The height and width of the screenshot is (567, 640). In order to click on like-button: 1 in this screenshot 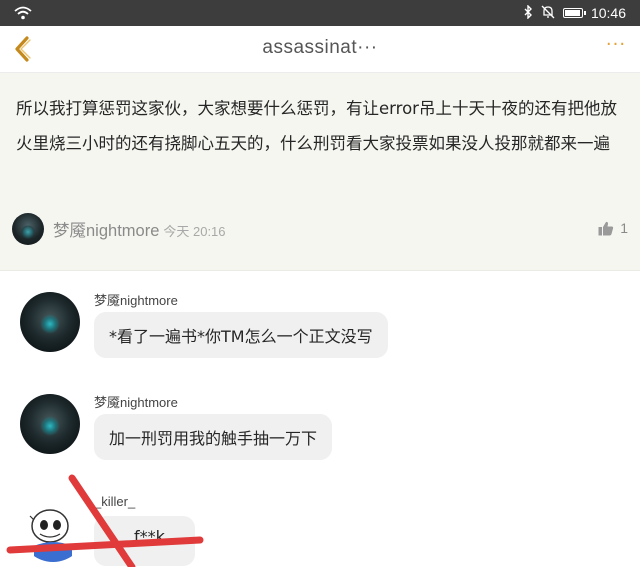, I will do `click(613, 228)`.